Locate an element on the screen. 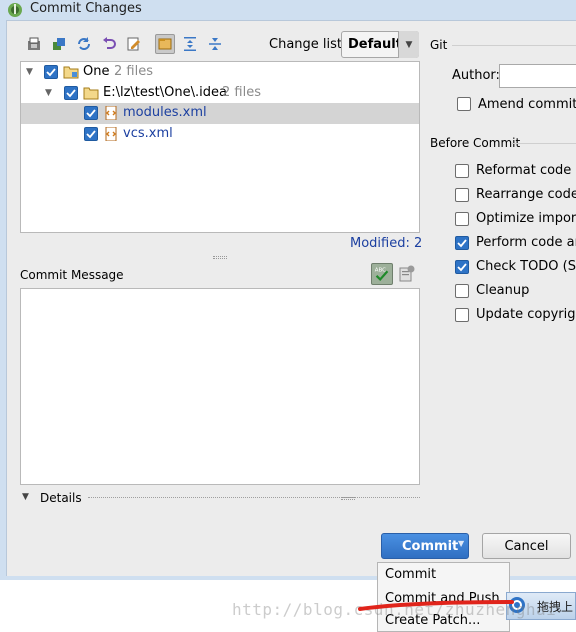 This screenshot has width=576, height=632. before-commit-option-label: Check TODO (Sho is located at coordinates (526, 266).